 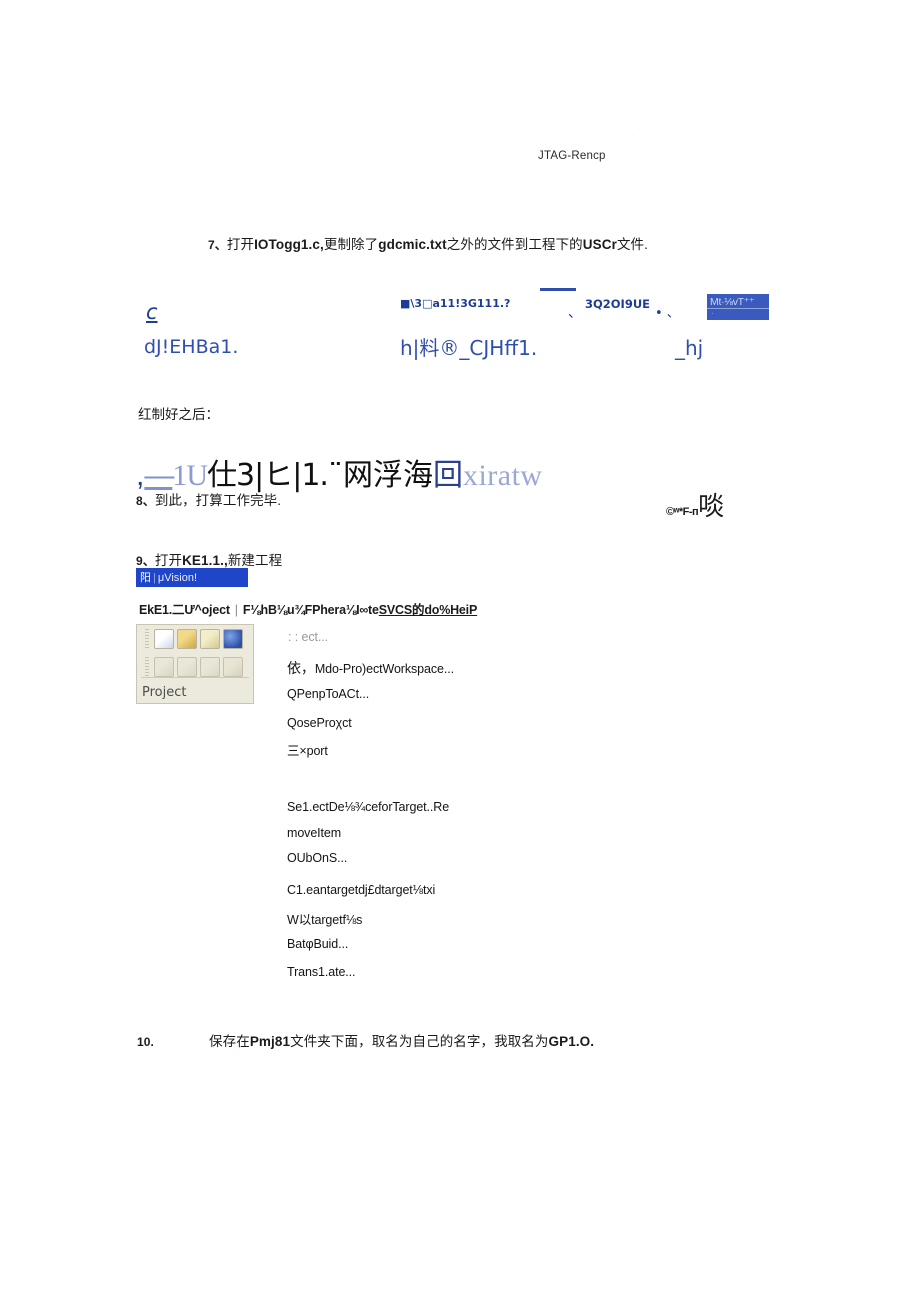 What do you see at coordinates (301, 669) in the screenshot?
I see `menu-item-prefix: 依，` at bounding box center [301, 669].